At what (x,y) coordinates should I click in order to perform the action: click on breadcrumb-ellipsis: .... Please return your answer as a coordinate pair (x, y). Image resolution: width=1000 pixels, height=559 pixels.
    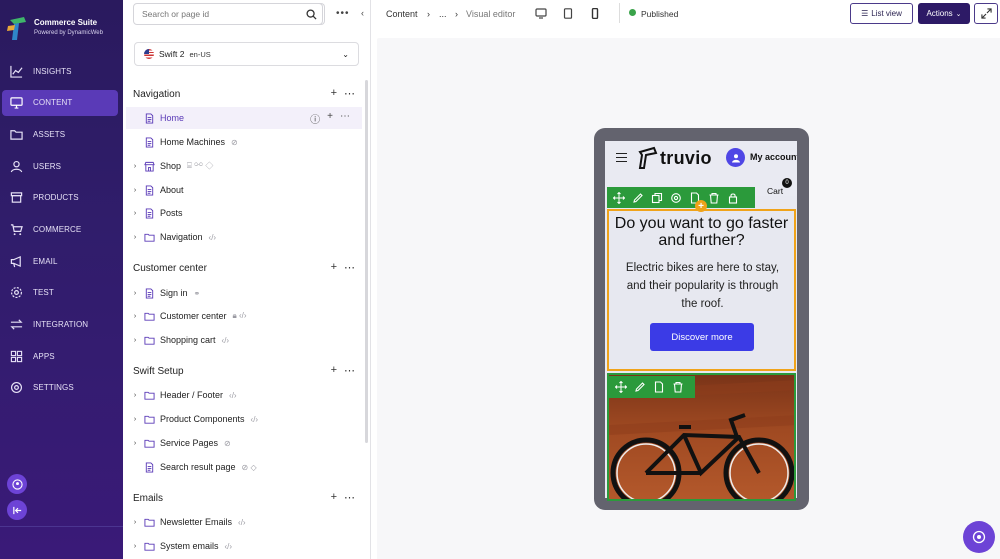
    Looking at the image, I should click on (443, 14).